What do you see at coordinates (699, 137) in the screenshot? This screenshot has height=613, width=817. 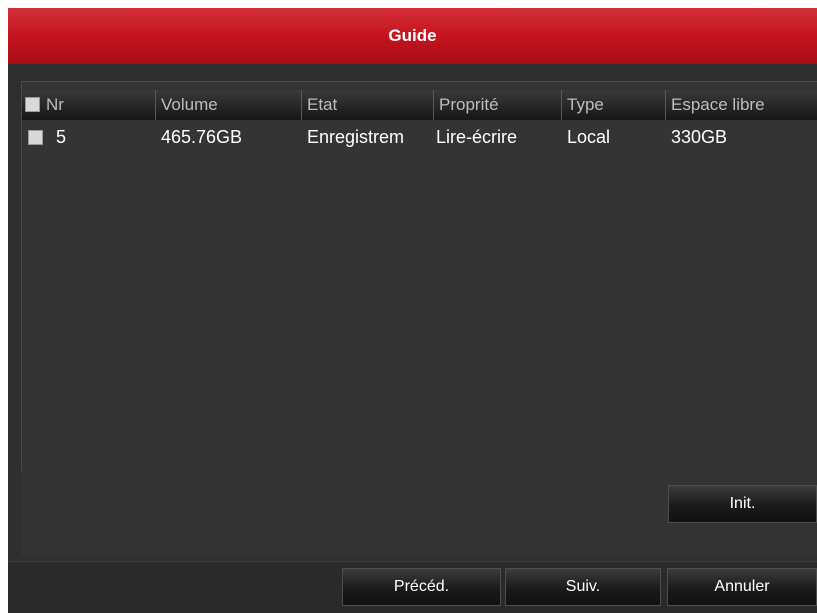 I see `cell-espace-libre: 330GB` at bounding box center [699, 137].